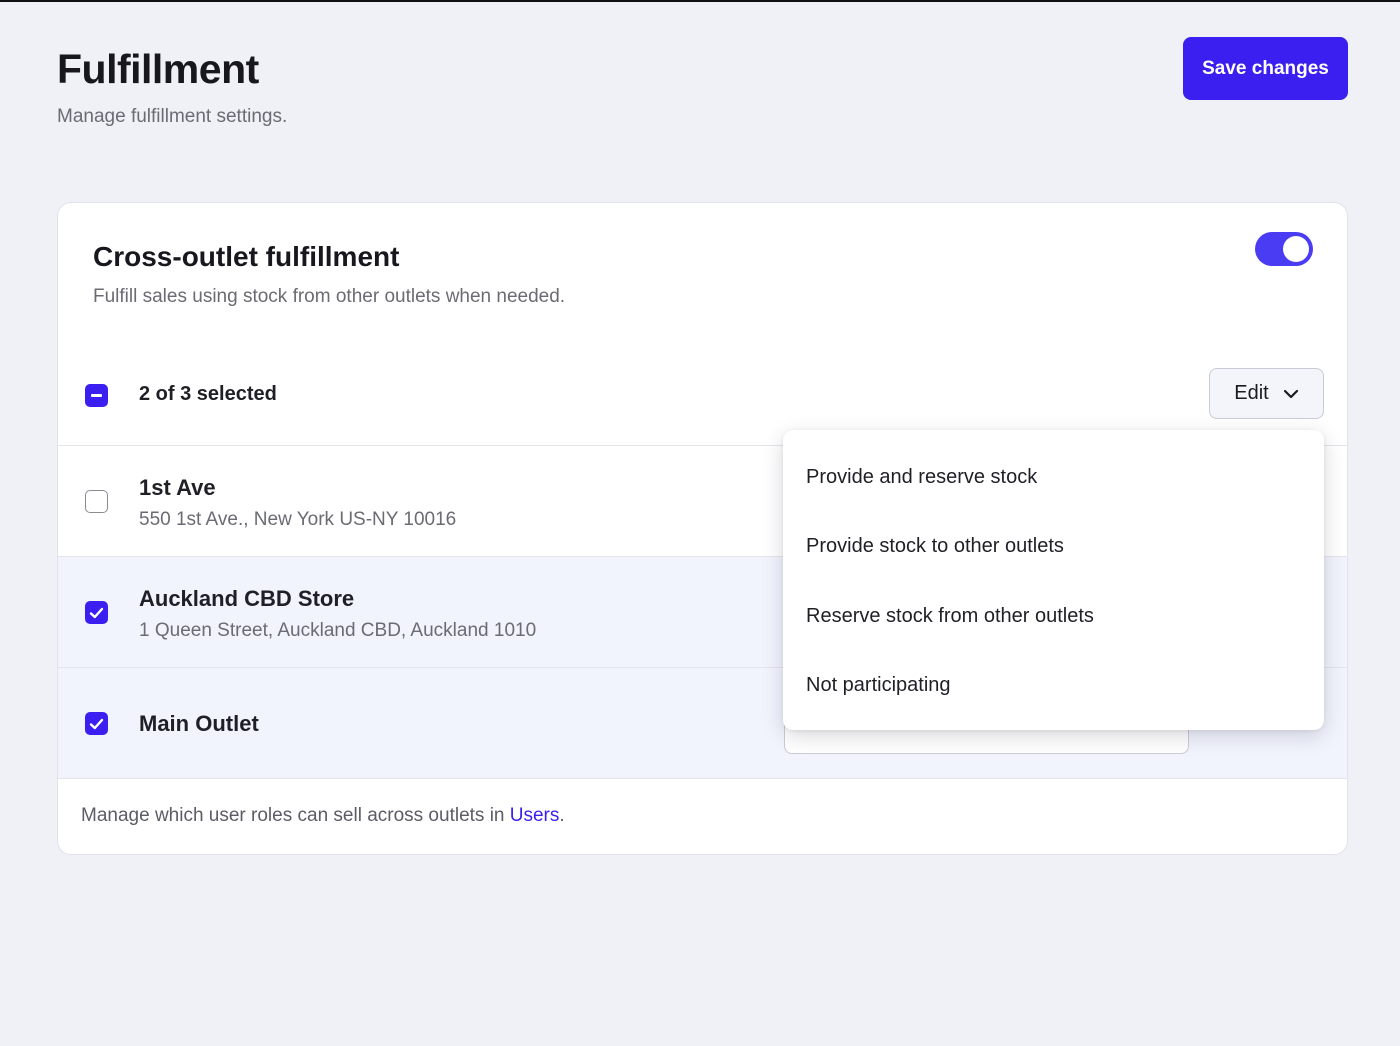  I want to click on menu-item-reserve-stock: Reserve stock from other outlets, so click(1053, 616).